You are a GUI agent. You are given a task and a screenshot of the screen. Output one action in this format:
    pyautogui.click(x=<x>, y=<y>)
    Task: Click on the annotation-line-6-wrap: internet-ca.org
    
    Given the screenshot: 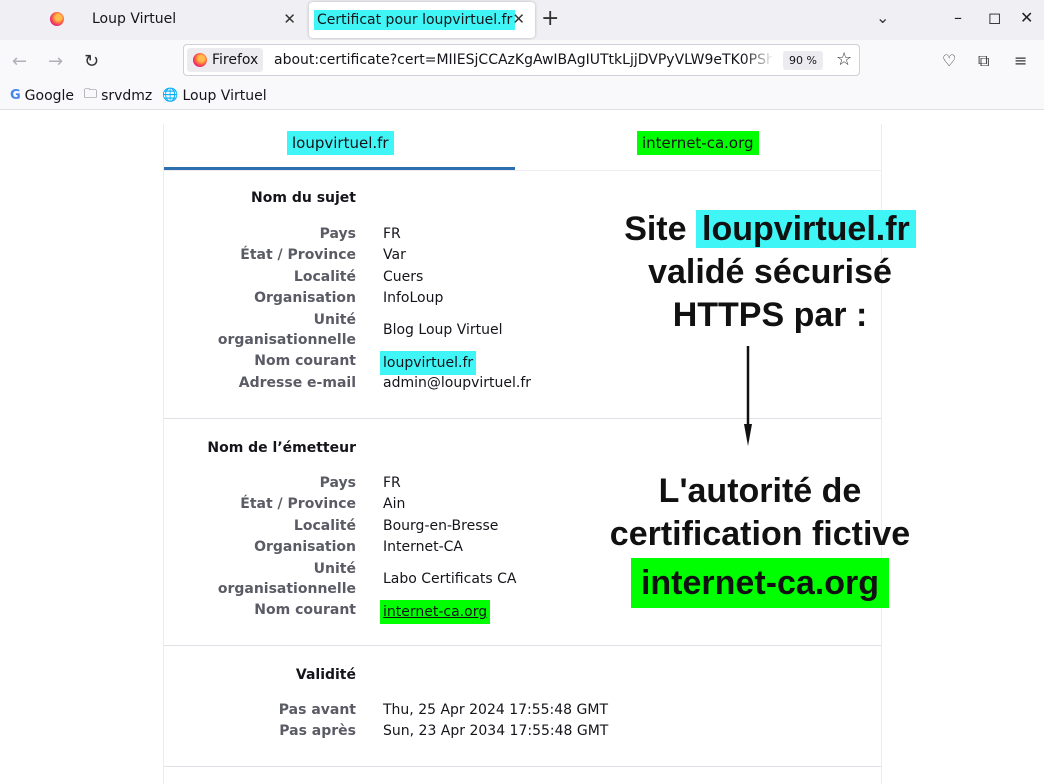 What is the action you would take?
    pyautogui.click(x=760, y=583)
    